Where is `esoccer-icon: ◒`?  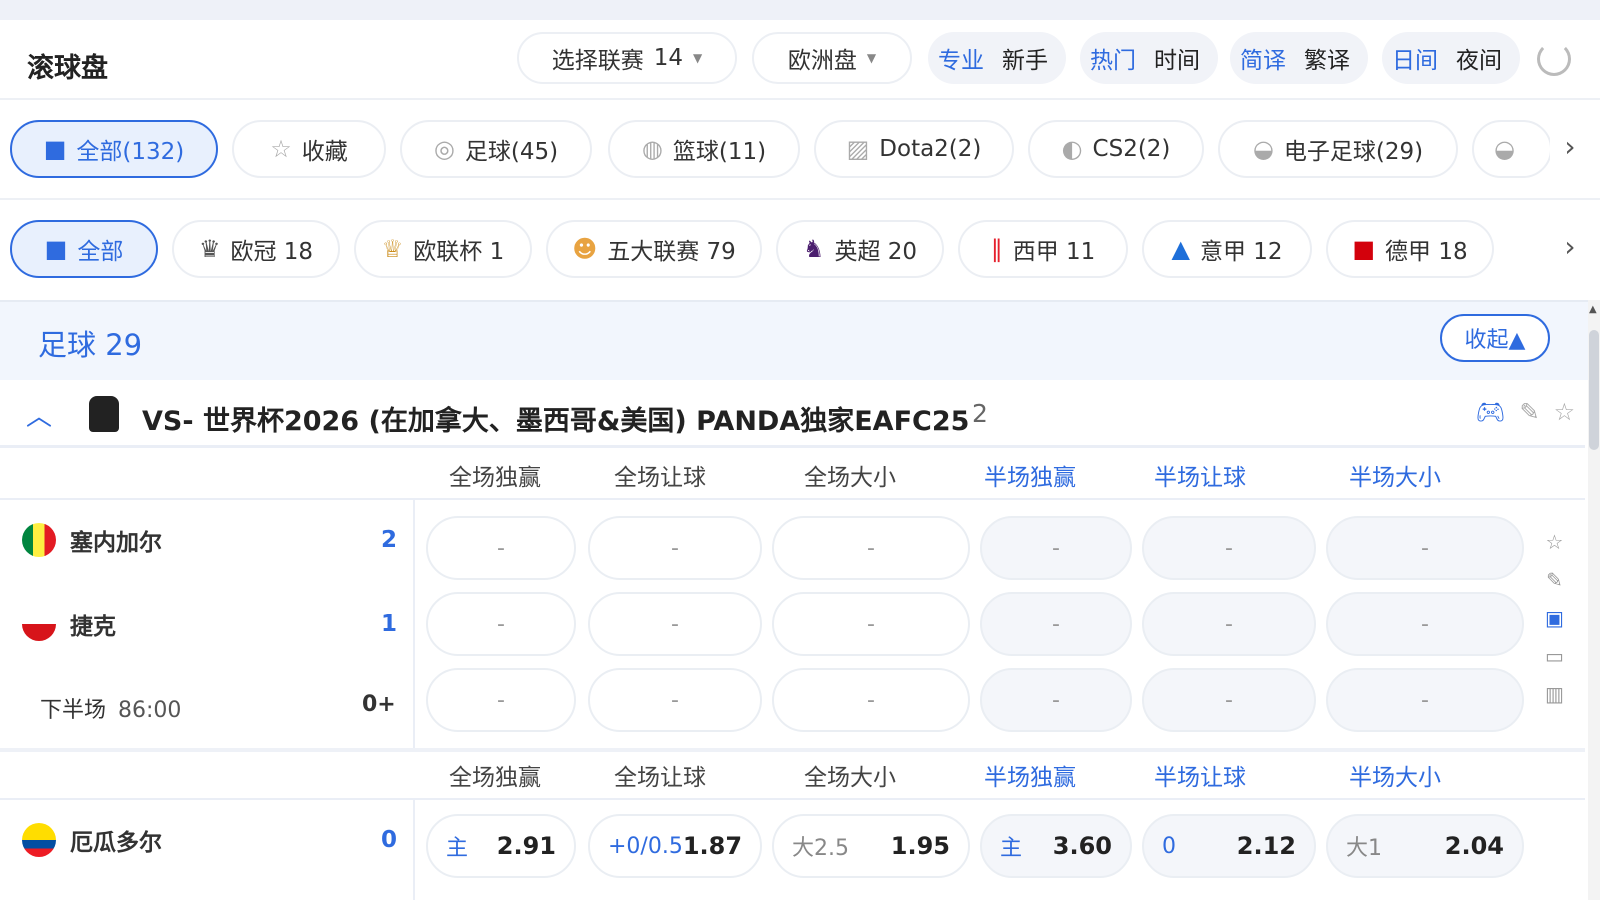
esoccer-icon: ◒ is located at coordinates (1263, 149).